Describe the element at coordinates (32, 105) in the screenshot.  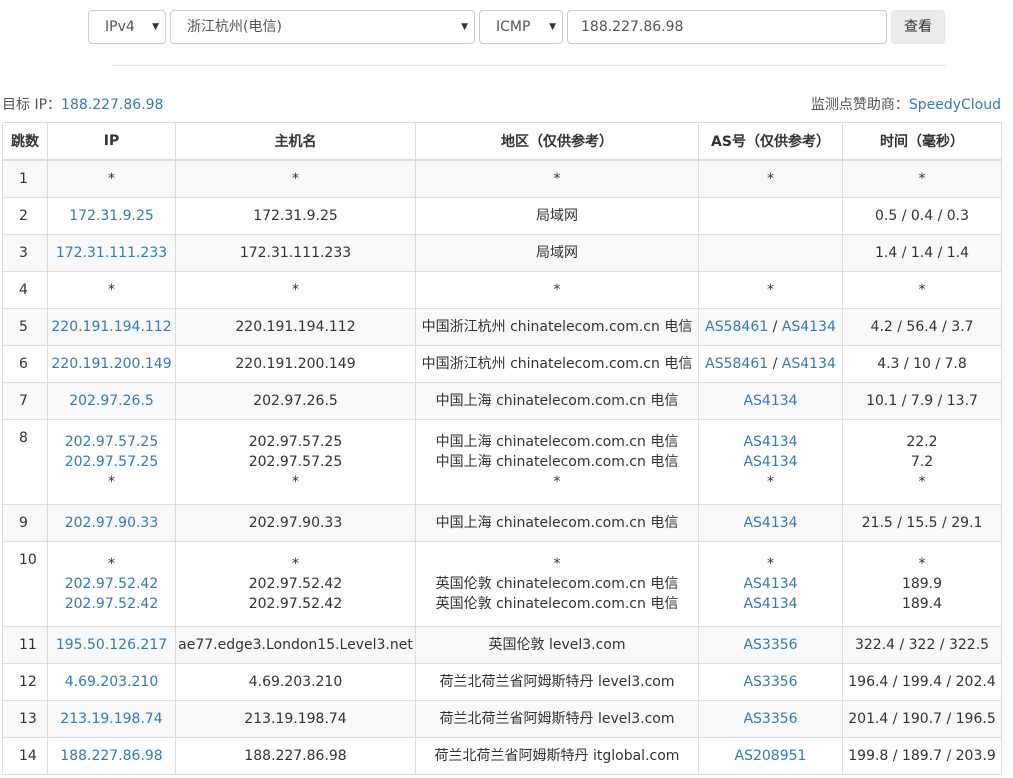
I see `target-label: 目标 IP：` at that location.